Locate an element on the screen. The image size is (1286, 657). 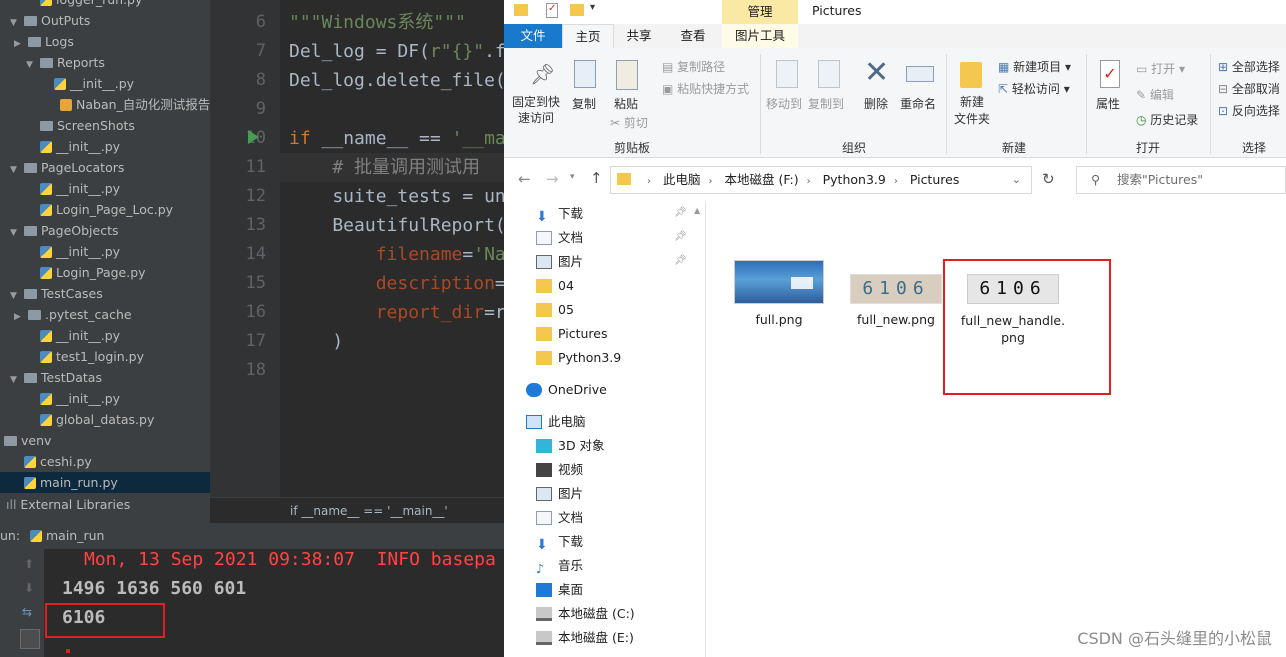
path-segment: Pictures is located at coordinates (935, 179).